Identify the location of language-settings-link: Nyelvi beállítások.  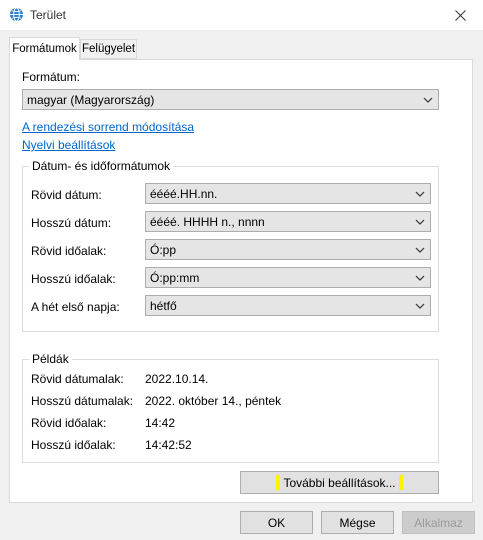
(68, 145).